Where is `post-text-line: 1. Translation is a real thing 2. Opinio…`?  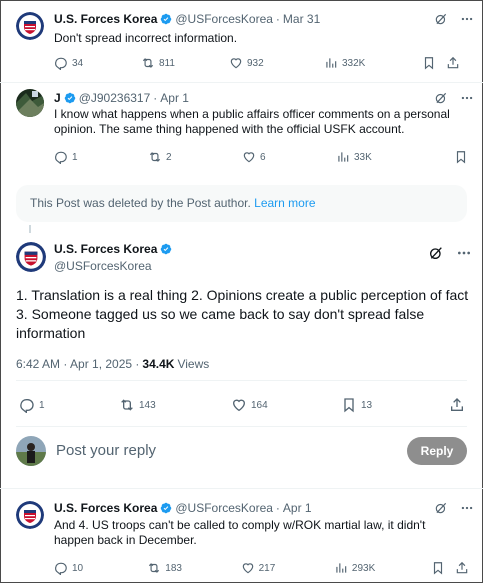
post-text-line: 1. Translation is a real thing 2. Opinio… is located at coordinates (242, 295).